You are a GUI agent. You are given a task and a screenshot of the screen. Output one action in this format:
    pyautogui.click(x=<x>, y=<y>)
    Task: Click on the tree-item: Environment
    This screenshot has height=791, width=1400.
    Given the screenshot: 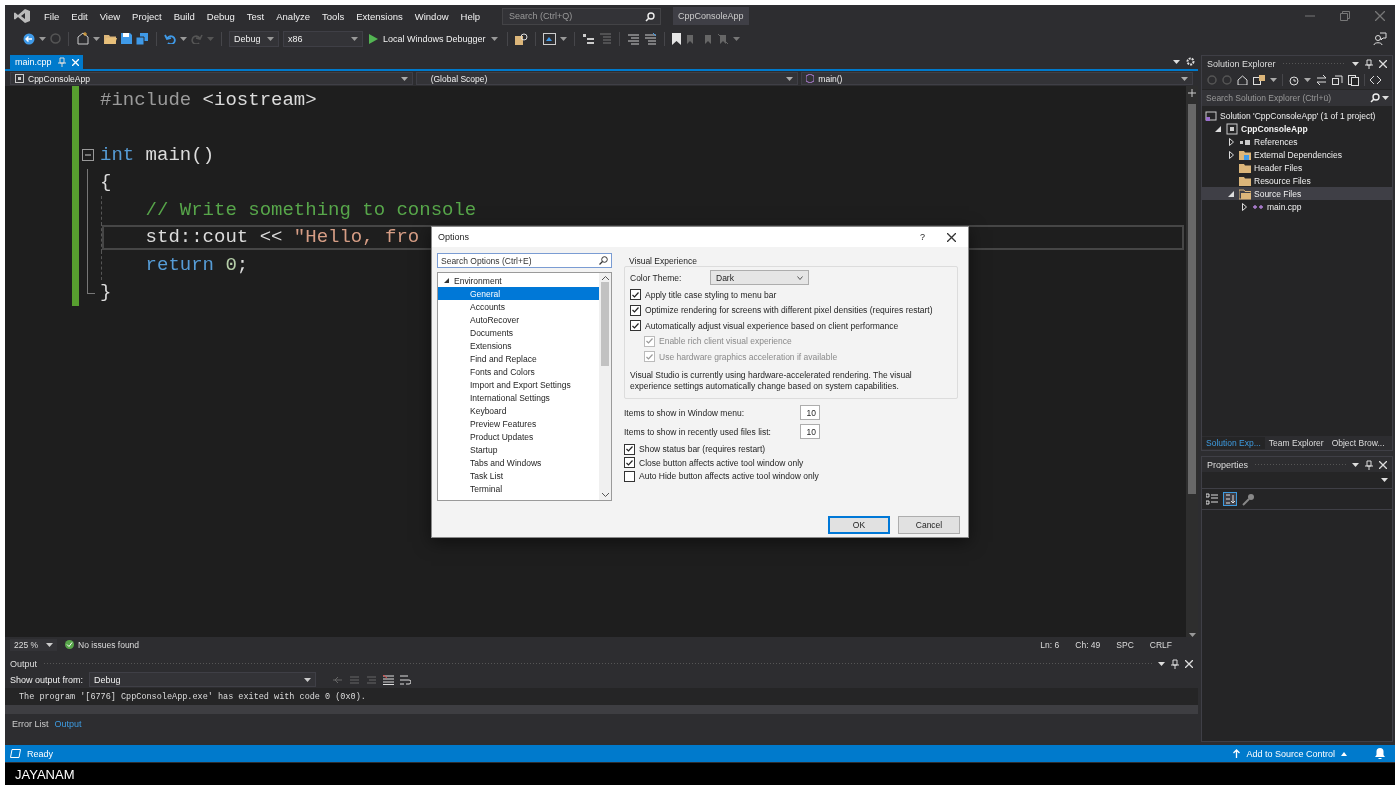 What is the action you would take?
    pyautogui.click(x=518, y=280)
    